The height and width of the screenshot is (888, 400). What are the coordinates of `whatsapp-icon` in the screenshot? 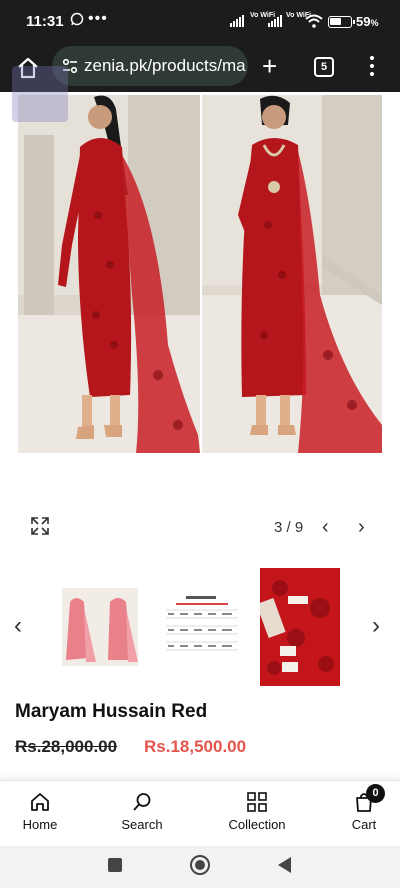 It's located at (77, 21).